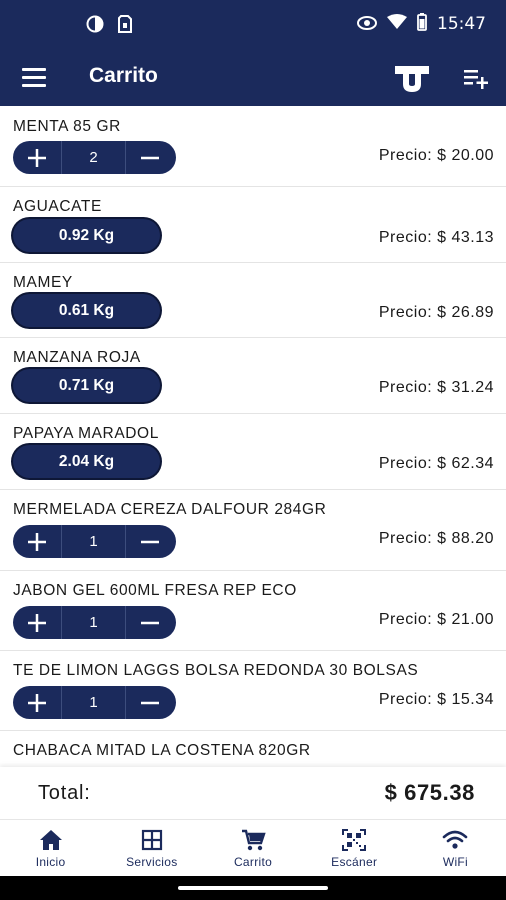 The height and width of the screenshot is (900, 506). I want to click on quantity-value: 2, so click(93, 157).